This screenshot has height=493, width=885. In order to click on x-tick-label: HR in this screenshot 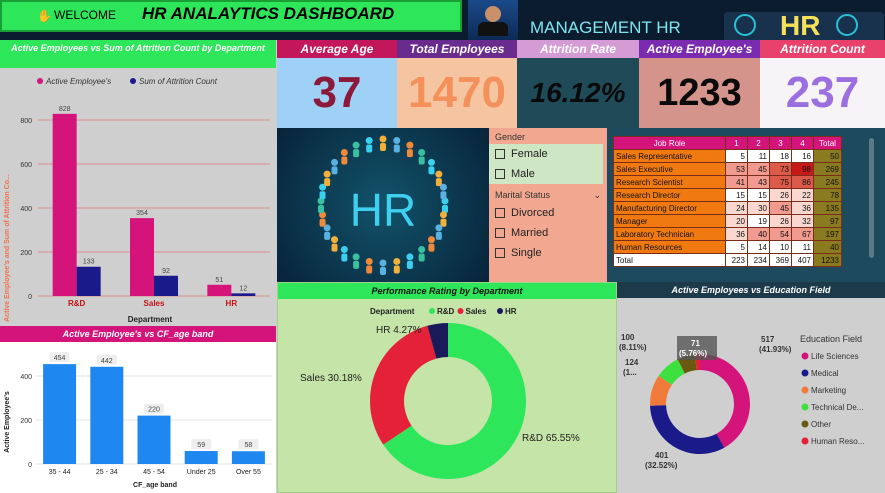, I will do `click(232, 303)`.